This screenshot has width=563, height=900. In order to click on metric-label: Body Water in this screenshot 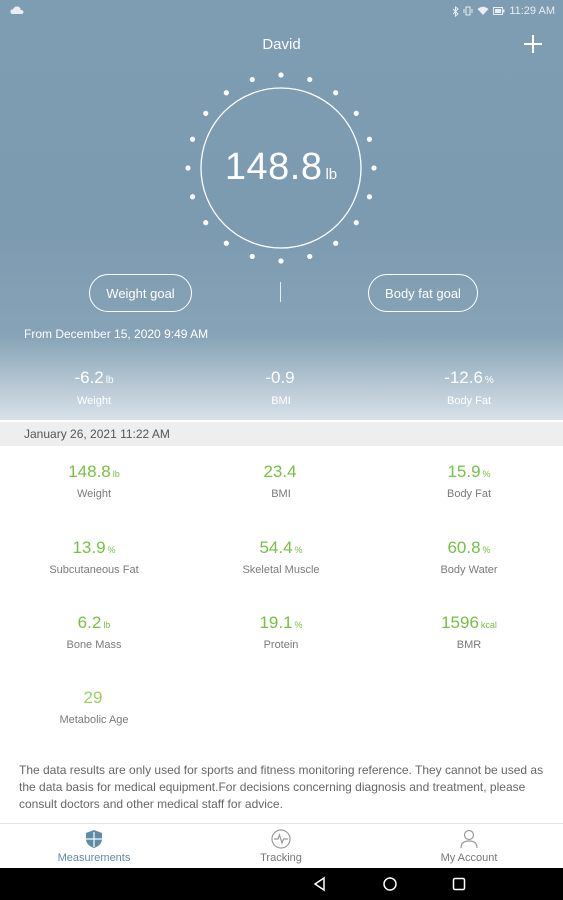, I will do `click(469, 570)`.